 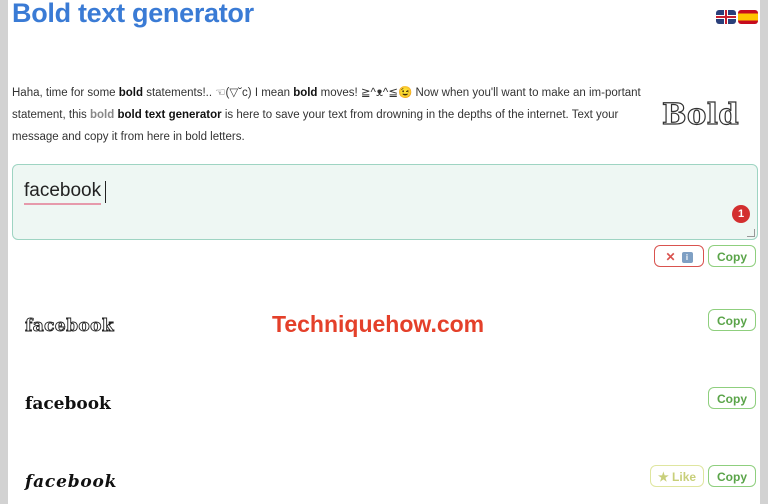 What do you see at coordinates (71, 482) in the screenshot?
I see `result-text-italic: facebook` at bounding box center [71, 482].